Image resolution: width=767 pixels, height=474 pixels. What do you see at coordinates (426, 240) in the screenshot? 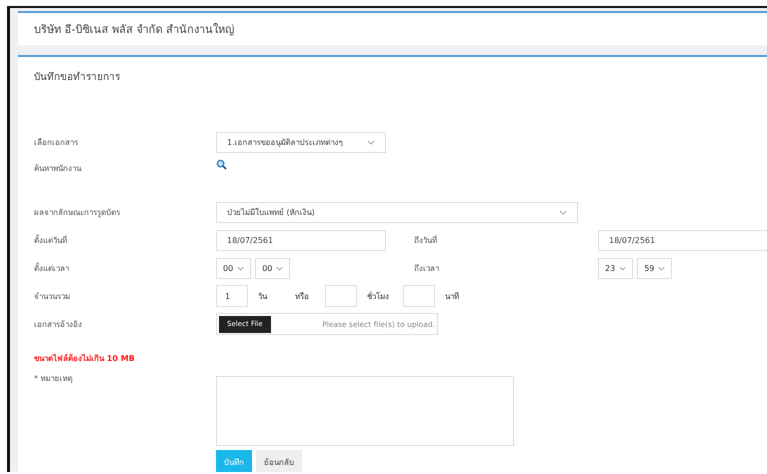
I see `field-label: ถึงวันที่` at bounding box center [426, 240].